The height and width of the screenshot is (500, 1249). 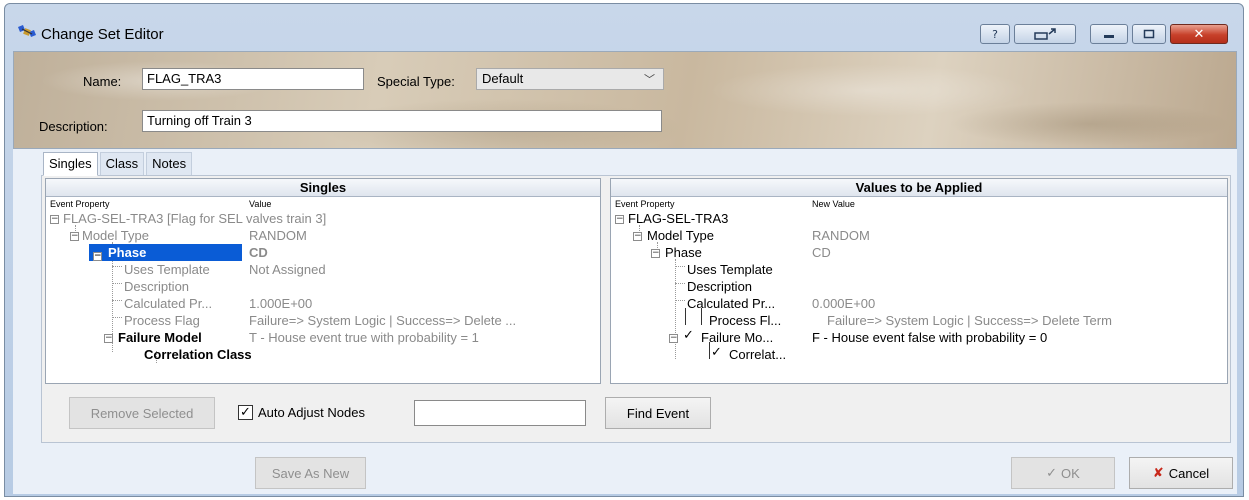 What do you see at coordinates (260, 204) in the screenshot?
I see `col-value: Value` at bounding box center [260, 204].